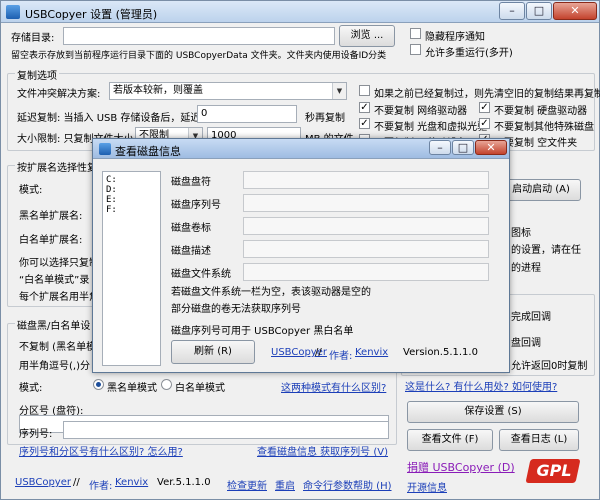 Image resolution: width=600 pixels, height=500 pixels. What do you see at coordinates (191, 182) in the screenshot?
I see `field-label: 磁盘盘符` at bounding box center [191, 182].